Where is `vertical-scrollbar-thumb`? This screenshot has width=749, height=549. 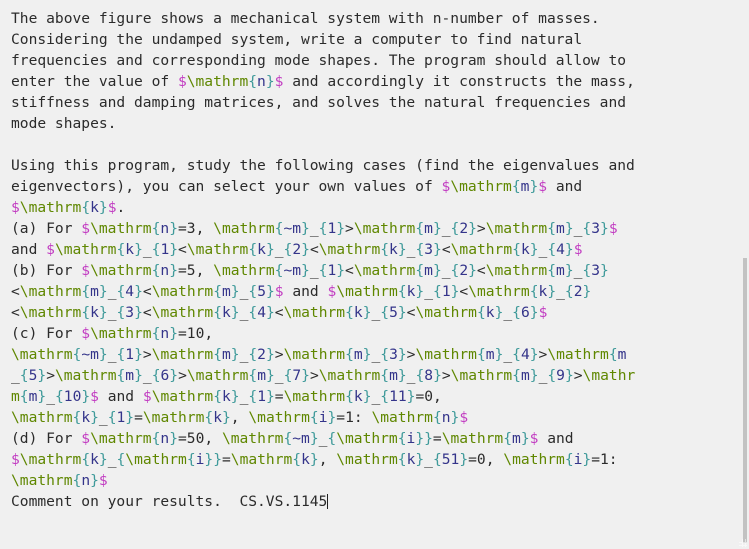
vertical-scrollbar-thumb is located at coordinates (745, 400).